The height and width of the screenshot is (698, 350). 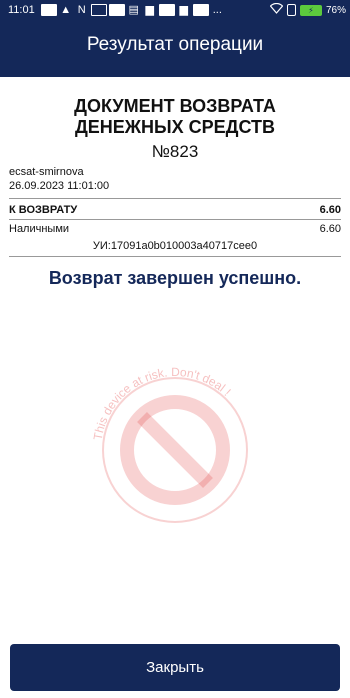 What do you see at coordinates (81, 10) in the screenshot?
I see `nfc-icon: N` at bounding box center [81, 10].